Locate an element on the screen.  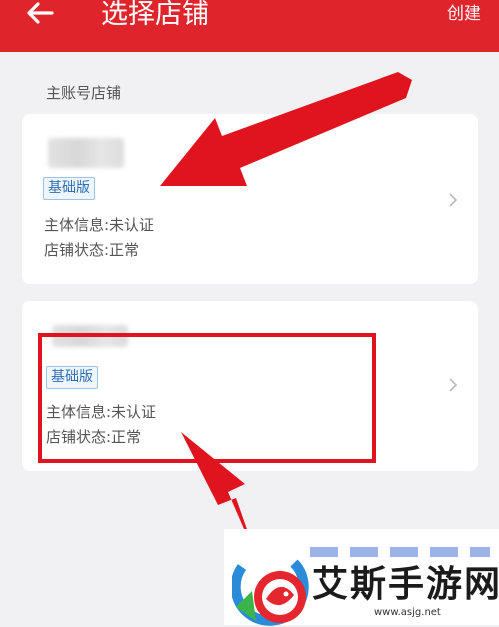
annotation-arrow-top is located at coordinates (286, 129).